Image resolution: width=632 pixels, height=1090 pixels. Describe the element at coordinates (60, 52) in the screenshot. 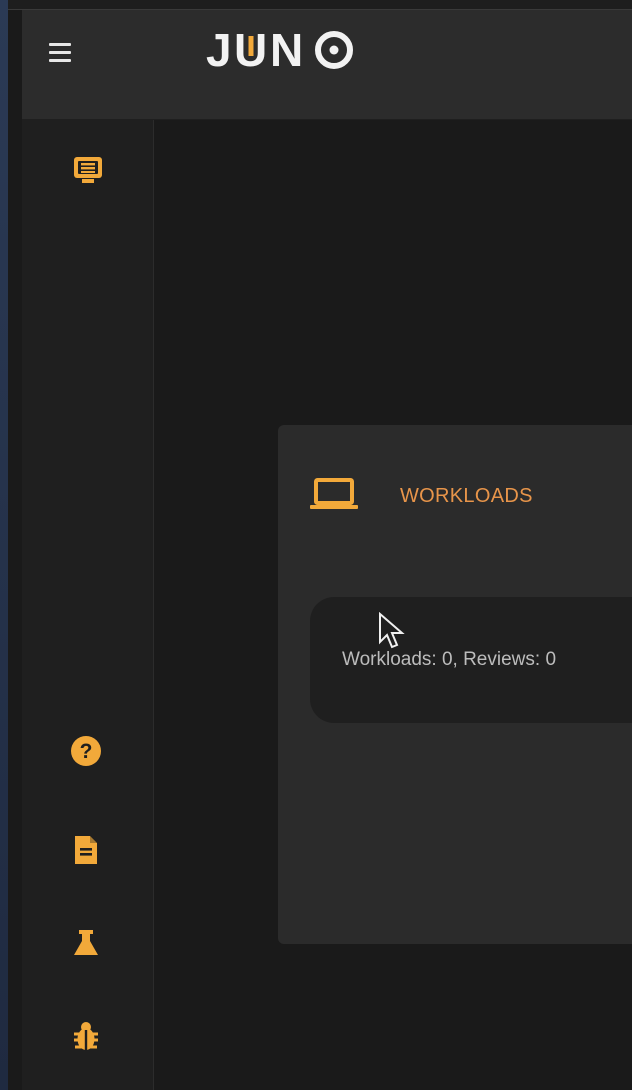

I see `hamburger-menu-icon` at that location.